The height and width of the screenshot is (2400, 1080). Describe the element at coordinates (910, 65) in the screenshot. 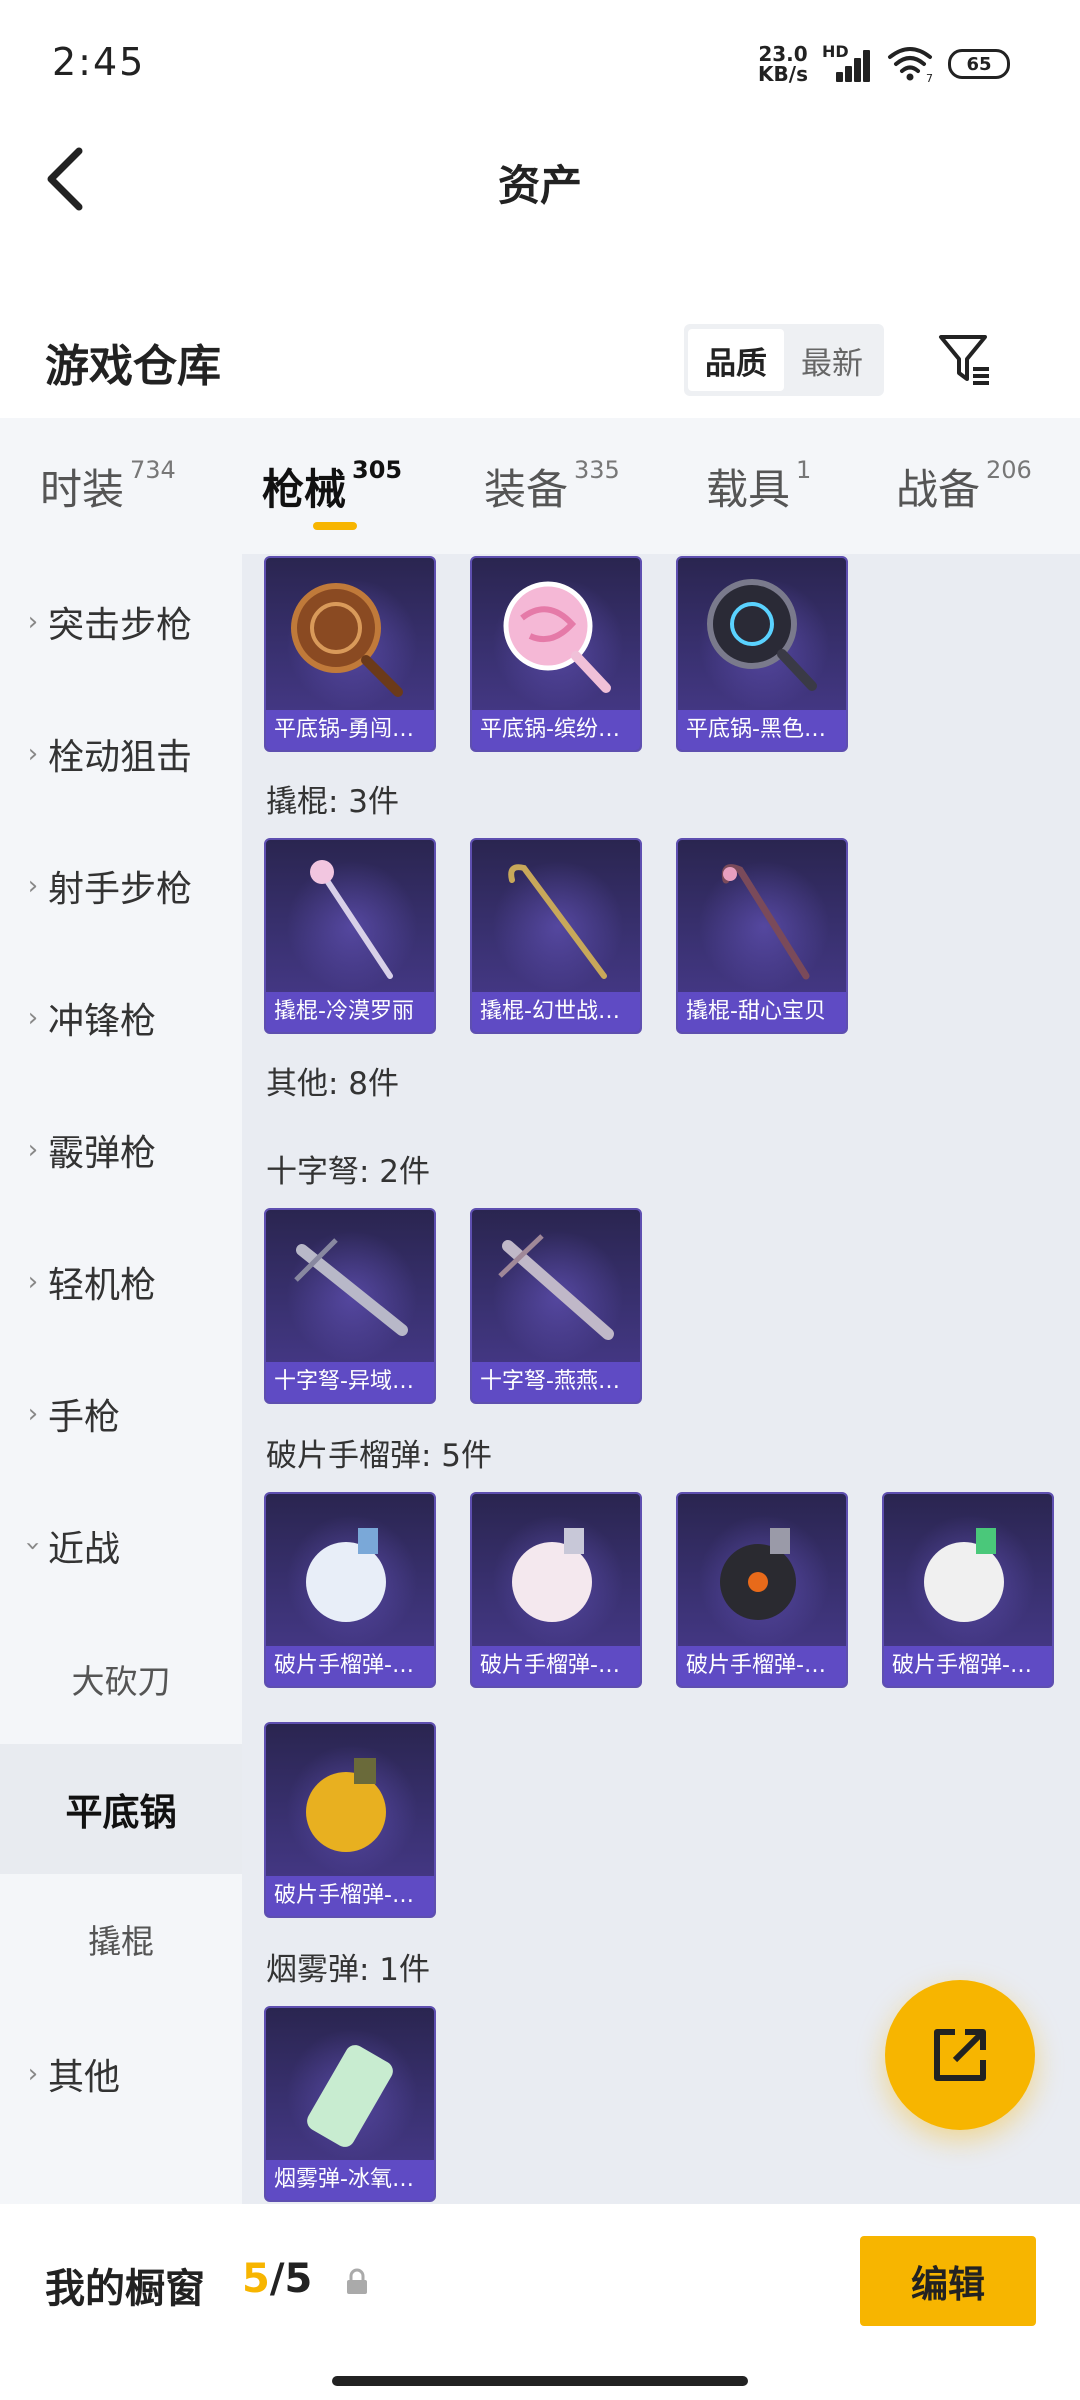

I see `wifi-icon: 7` at that location.